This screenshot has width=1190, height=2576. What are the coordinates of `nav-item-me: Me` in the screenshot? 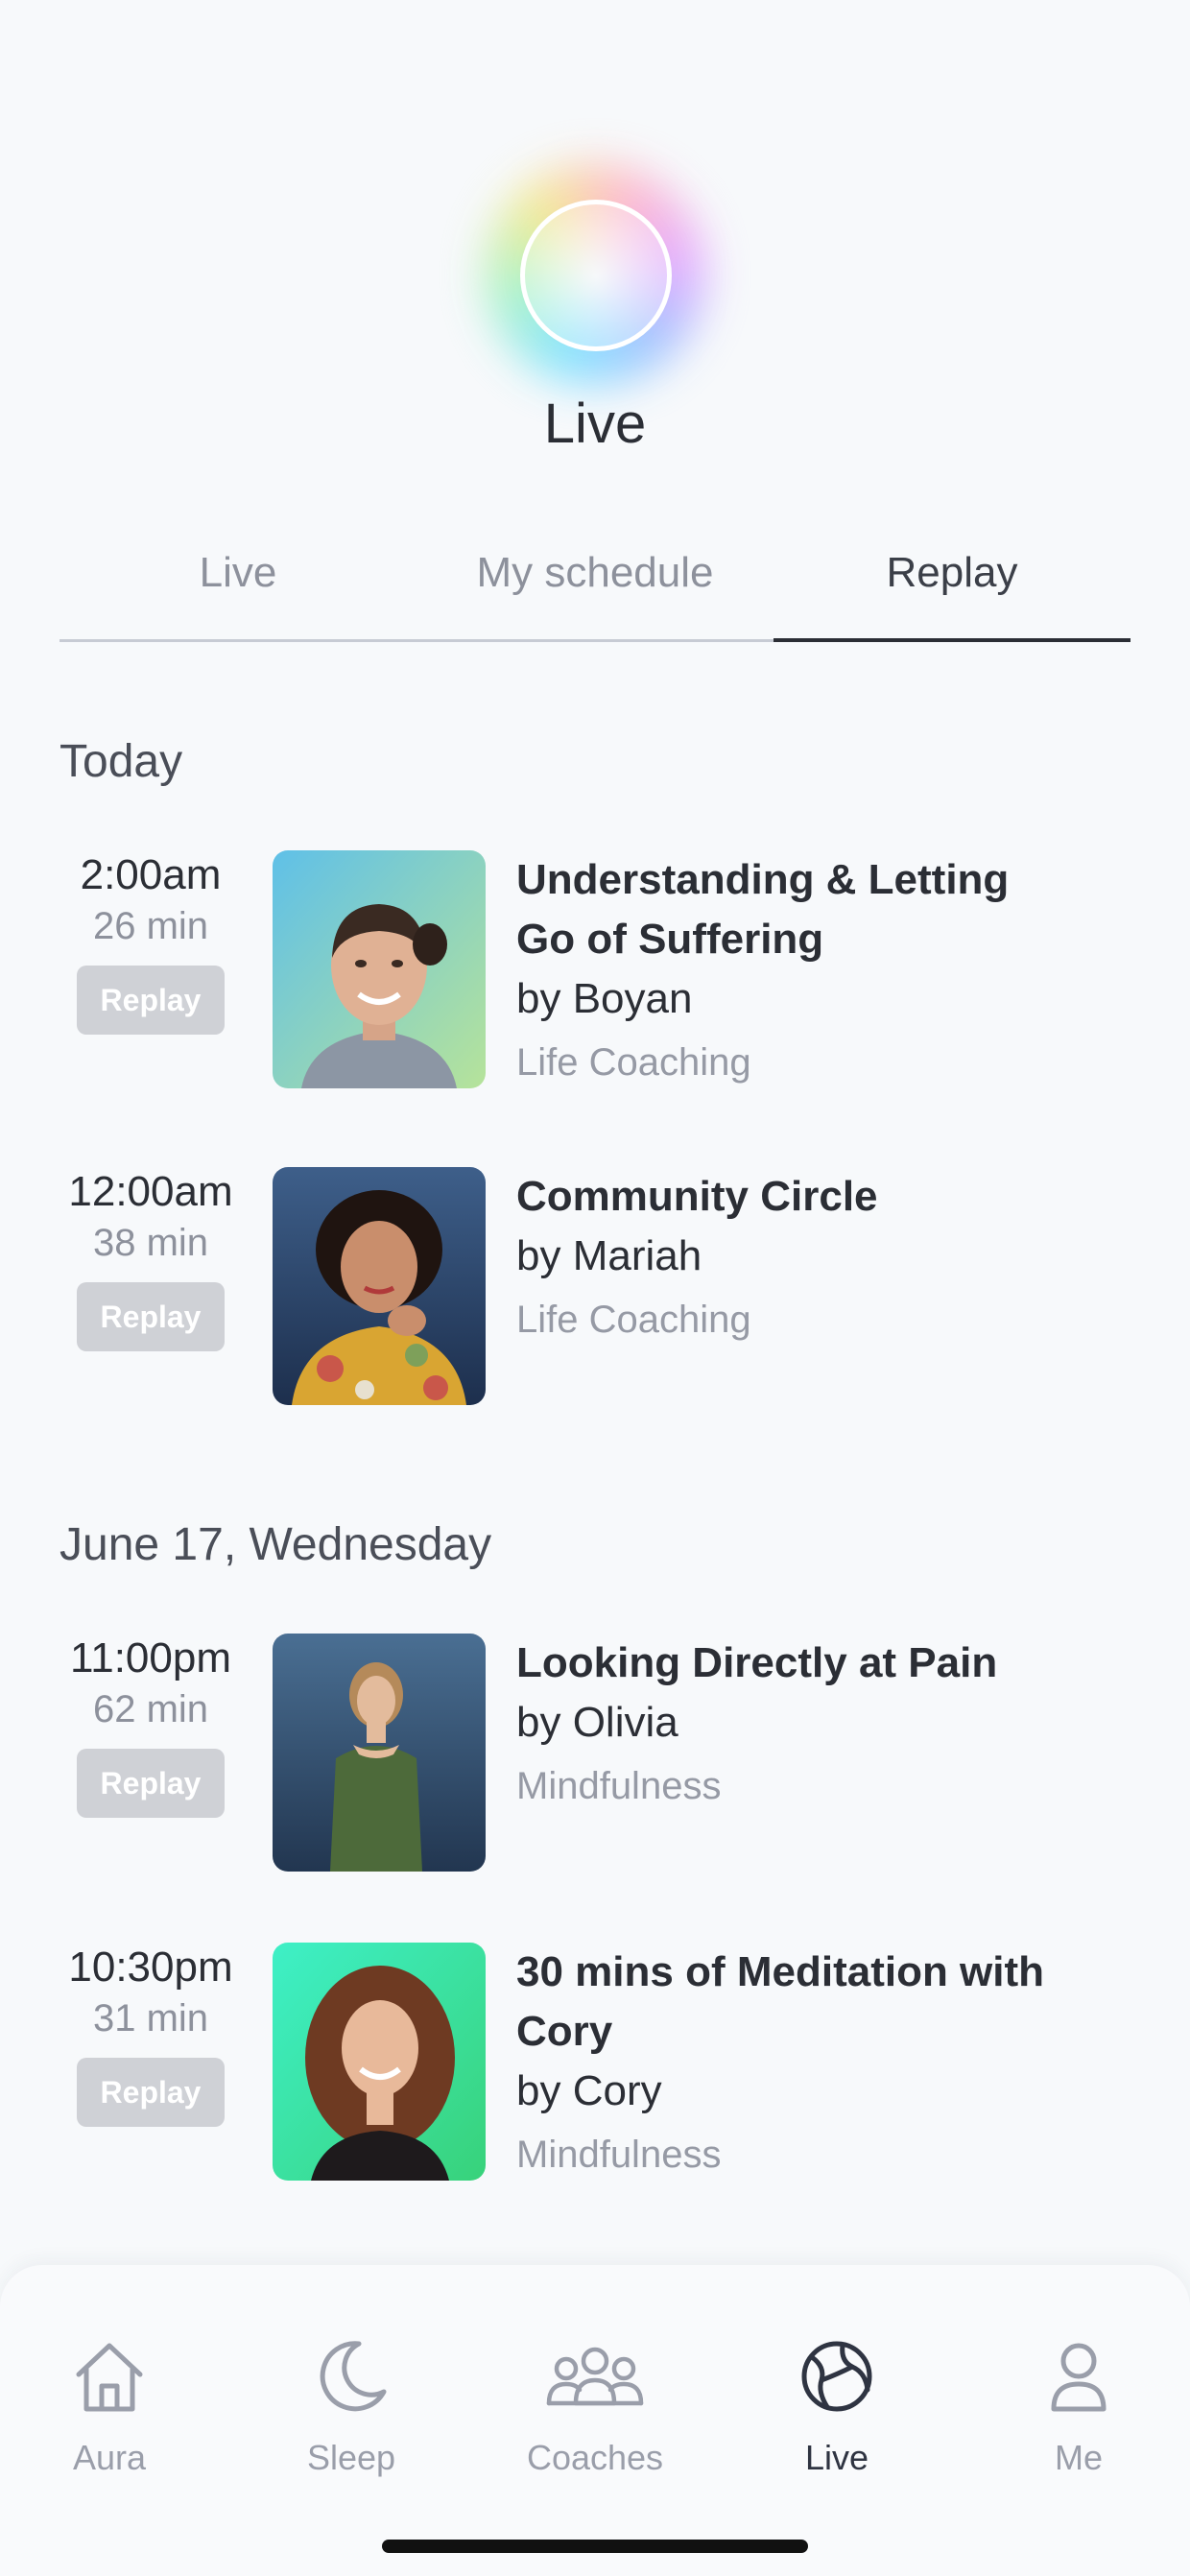 It's located at (1079, 2405).